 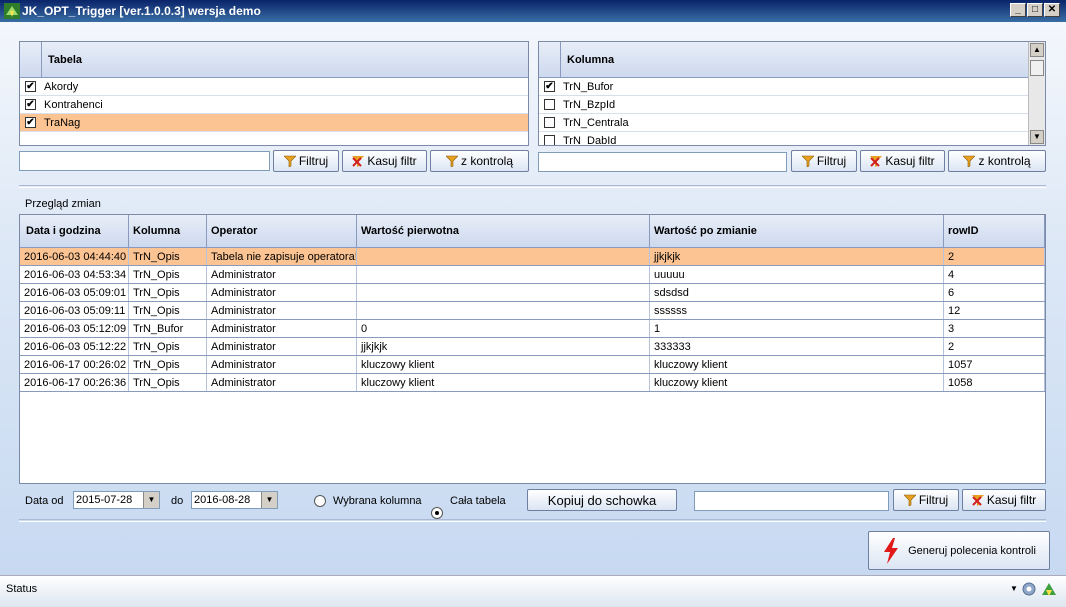 What do you see at coordinates (65, 59) in the screenshot?
I see `tables-header-label: Tabela` at bounding box center [65, 59].